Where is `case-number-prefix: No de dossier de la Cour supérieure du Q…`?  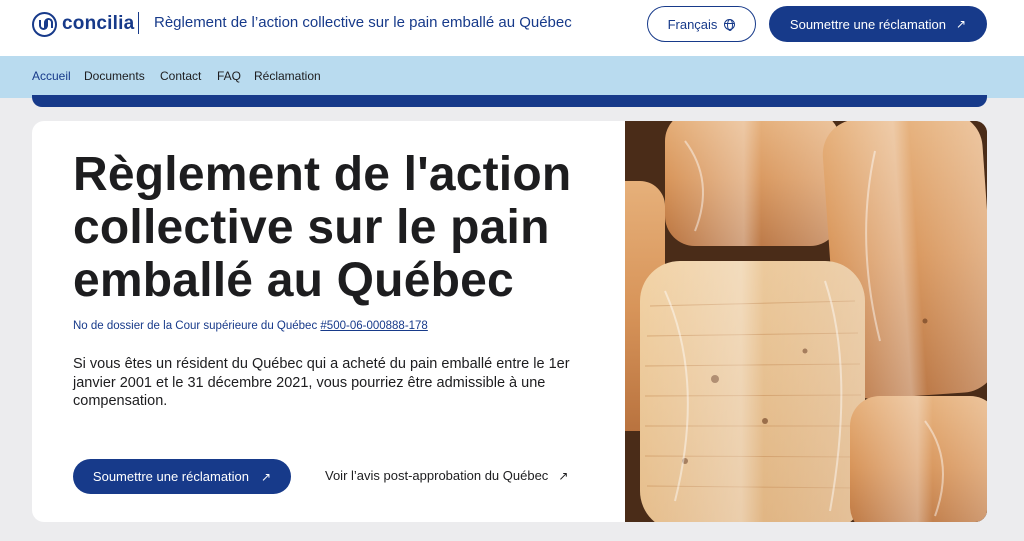 case-number-prefix: No de dossier de la Cour supérieure du Q… is located at coordinates (195, 326).